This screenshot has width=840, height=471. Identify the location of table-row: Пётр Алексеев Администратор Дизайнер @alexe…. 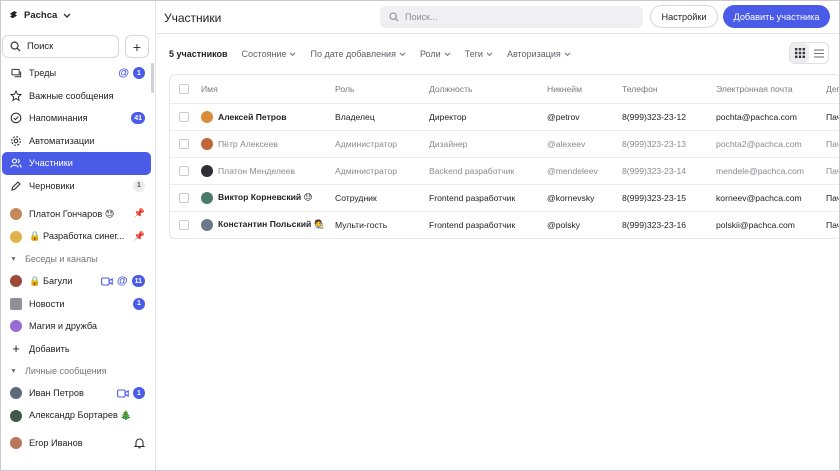
(504, 143).